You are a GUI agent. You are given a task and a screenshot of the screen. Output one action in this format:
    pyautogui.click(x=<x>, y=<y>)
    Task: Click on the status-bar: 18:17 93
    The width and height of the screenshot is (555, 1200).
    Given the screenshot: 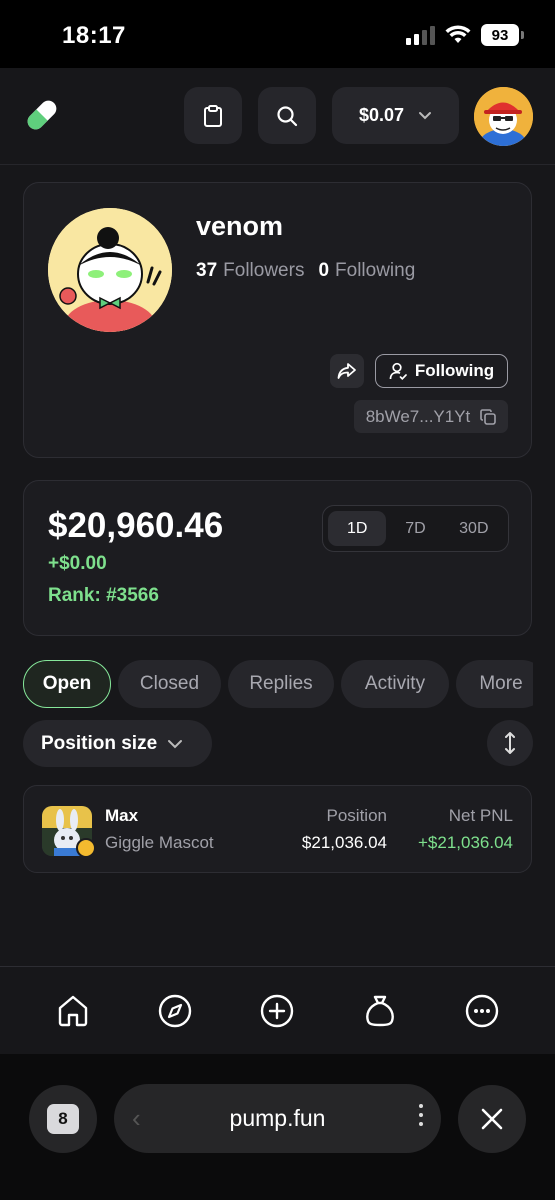 What is the action you would take?
    pyautogui.click(x=277, y=34)
    